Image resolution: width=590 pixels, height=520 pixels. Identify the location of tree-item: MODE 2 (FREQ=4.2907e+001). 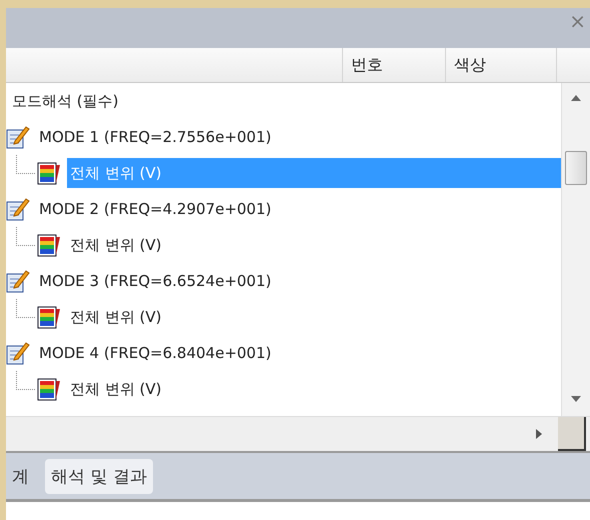
(155, 209).